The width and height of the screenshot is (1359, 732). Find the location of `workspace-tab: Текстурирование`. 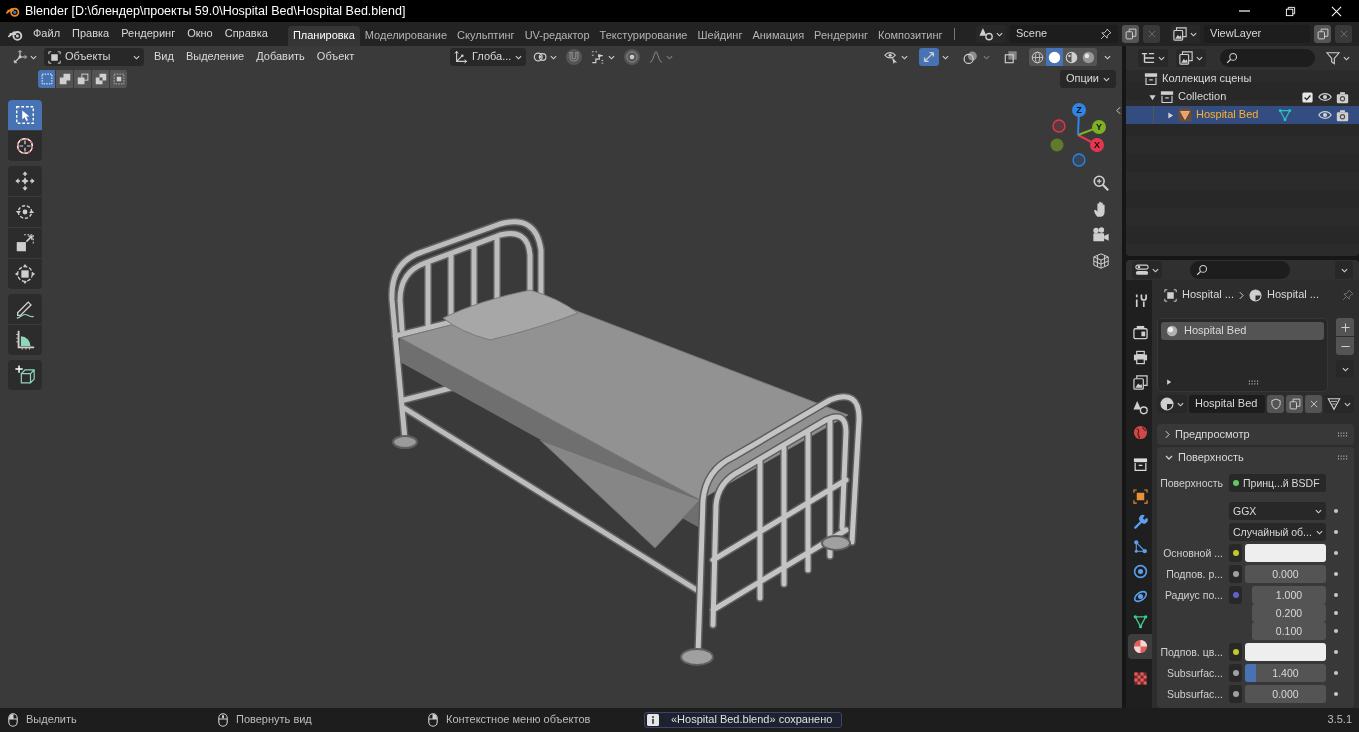

workspace-tab: Текстурирование is located at coordinates (643, 36).